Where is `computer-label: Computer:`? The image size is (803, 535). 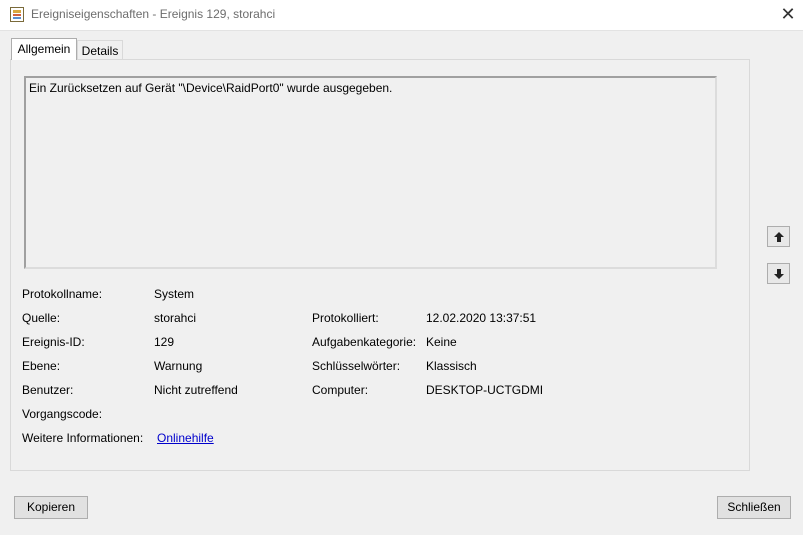
computer-label: Computer: is located at coordinates (340, 390).